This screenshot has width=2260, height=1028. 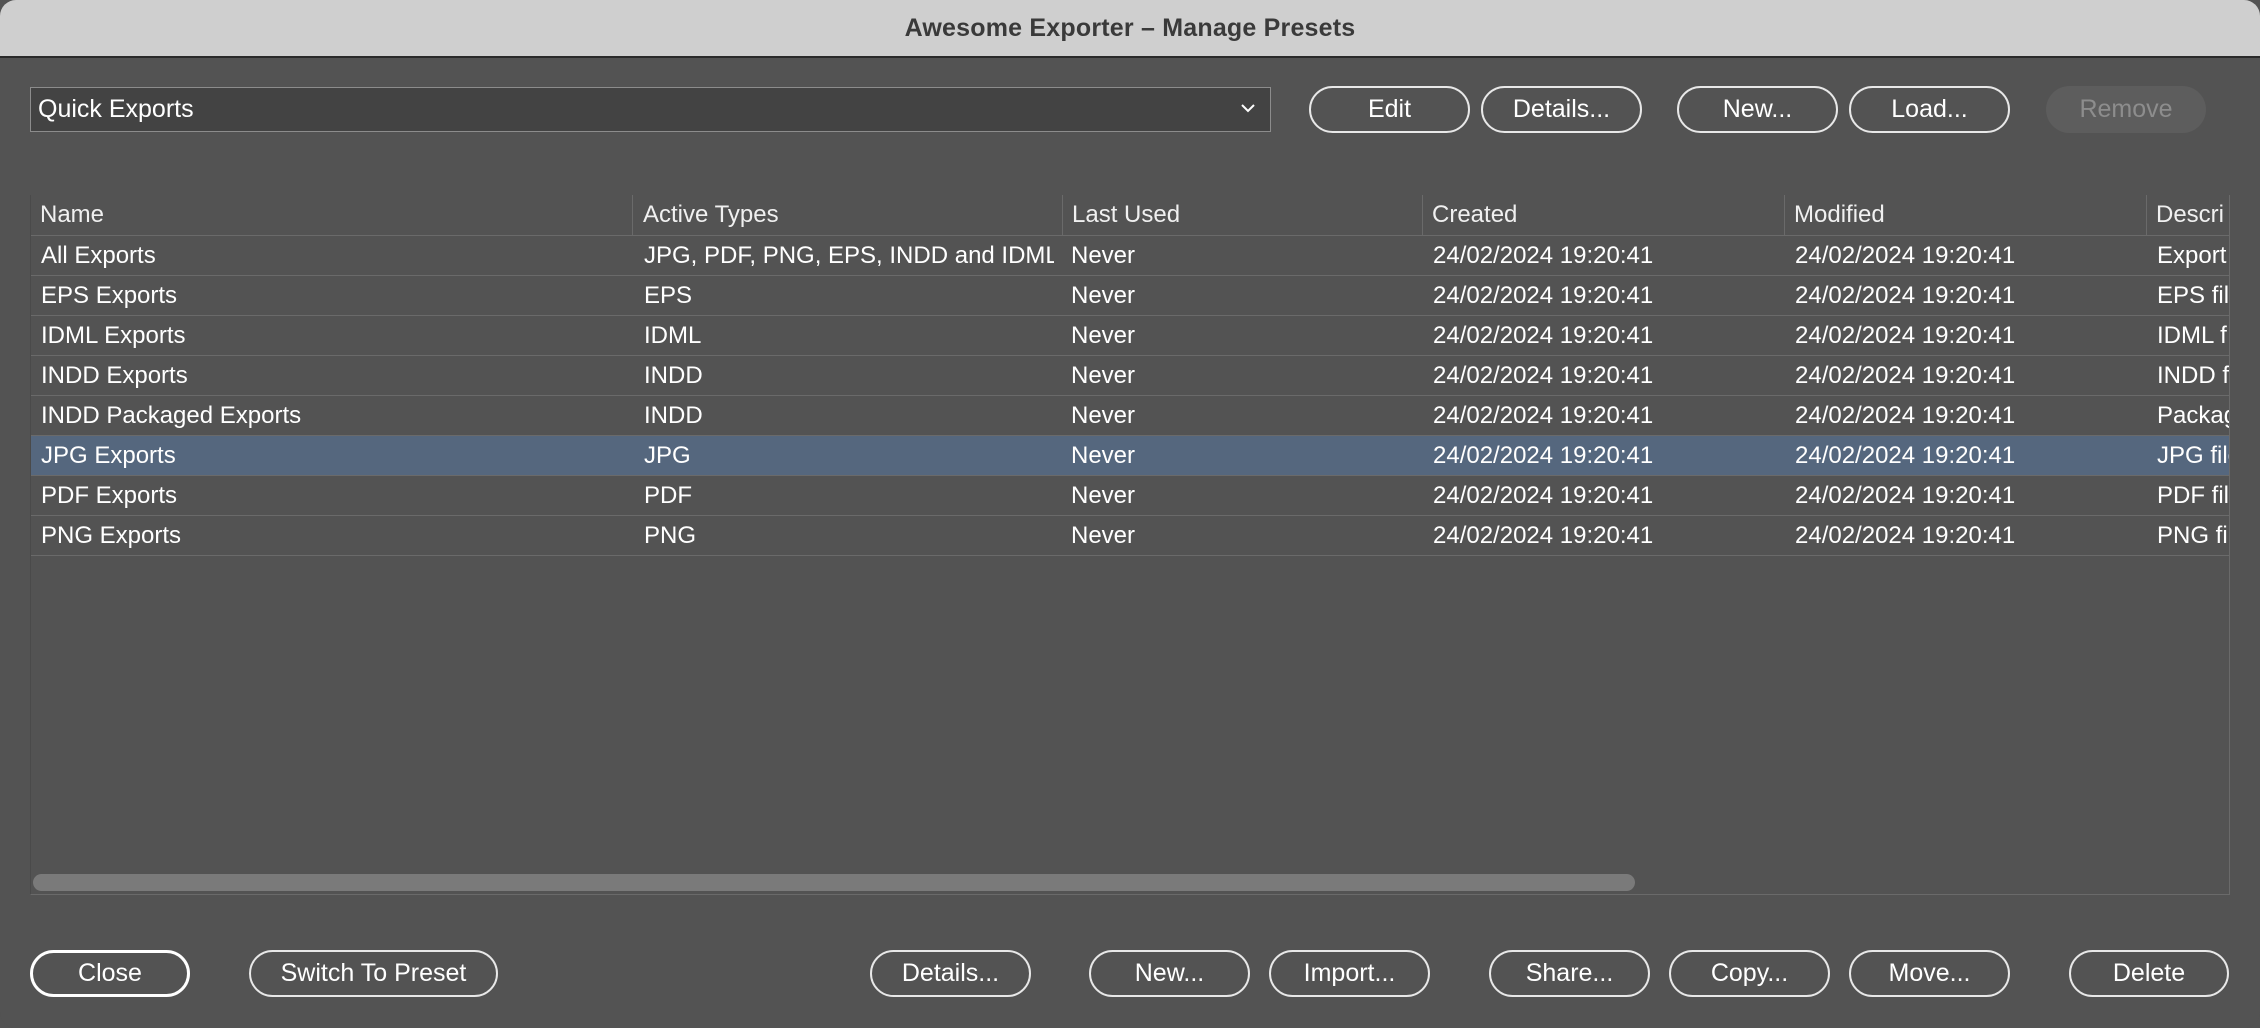 I want to click on cell-description: Export, so click(x=2192, y=255).